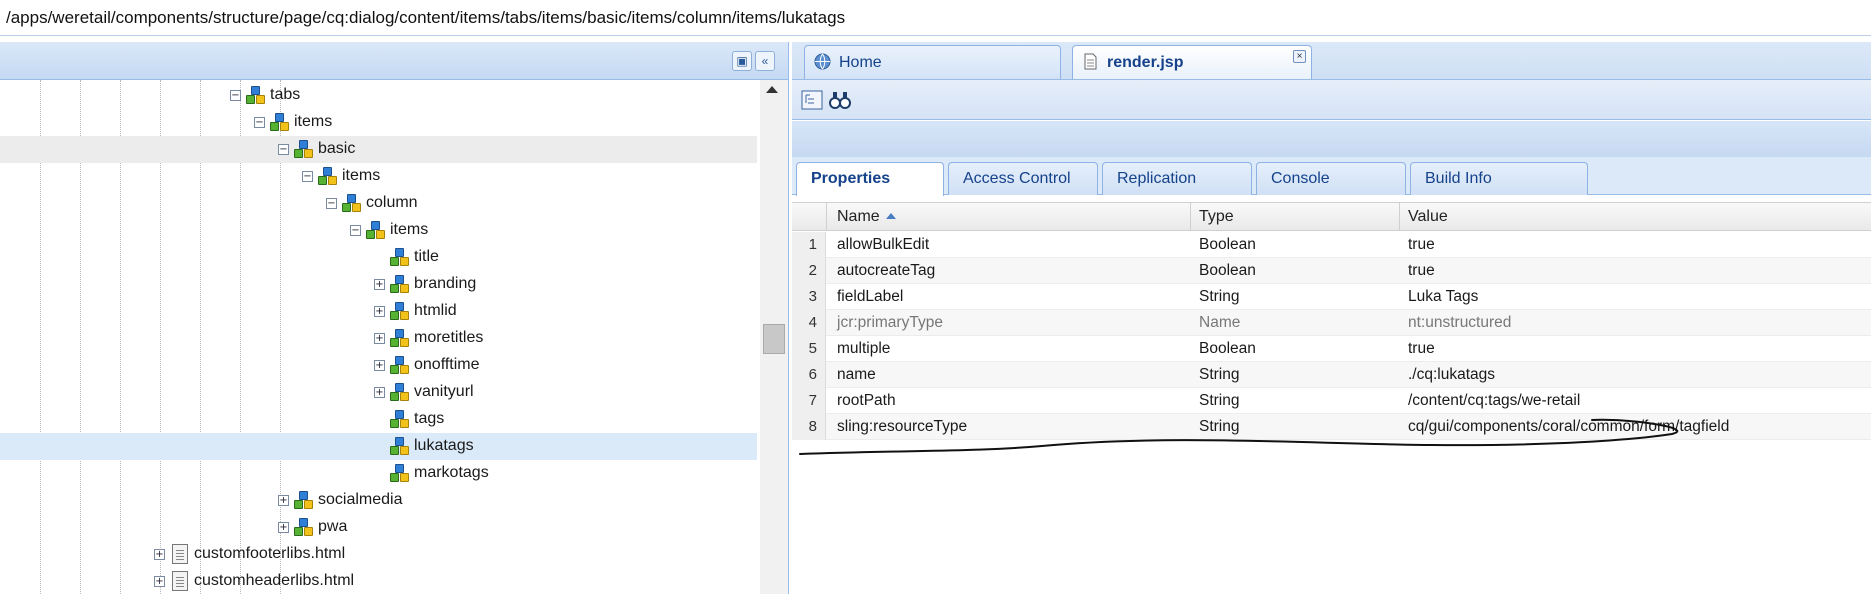 The height and width of the screenshot is (594, 1871). Describe the element at coordinates (378, 500) in the screenshot. I see `tree-node-socialmedia: + socialmedia` at that location.